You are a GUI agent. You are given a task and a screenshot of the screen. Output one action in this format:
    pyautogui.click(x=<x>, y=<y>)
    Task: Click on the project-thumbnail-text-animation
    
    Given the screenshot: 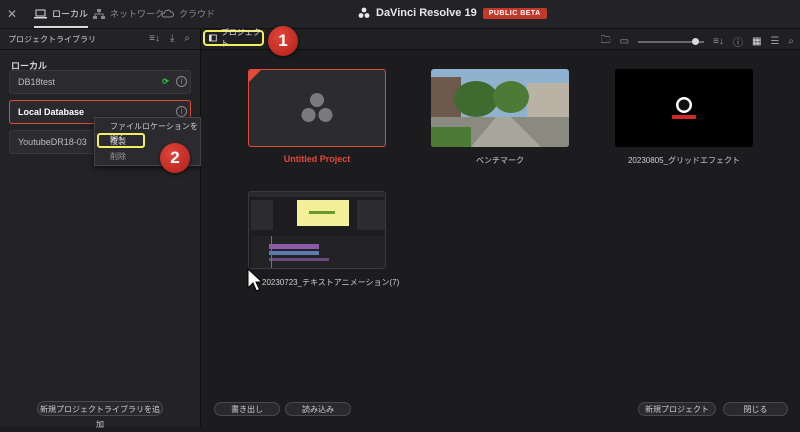 What is the action you would take?
    pyautogui.click(x=317, y=230)
    